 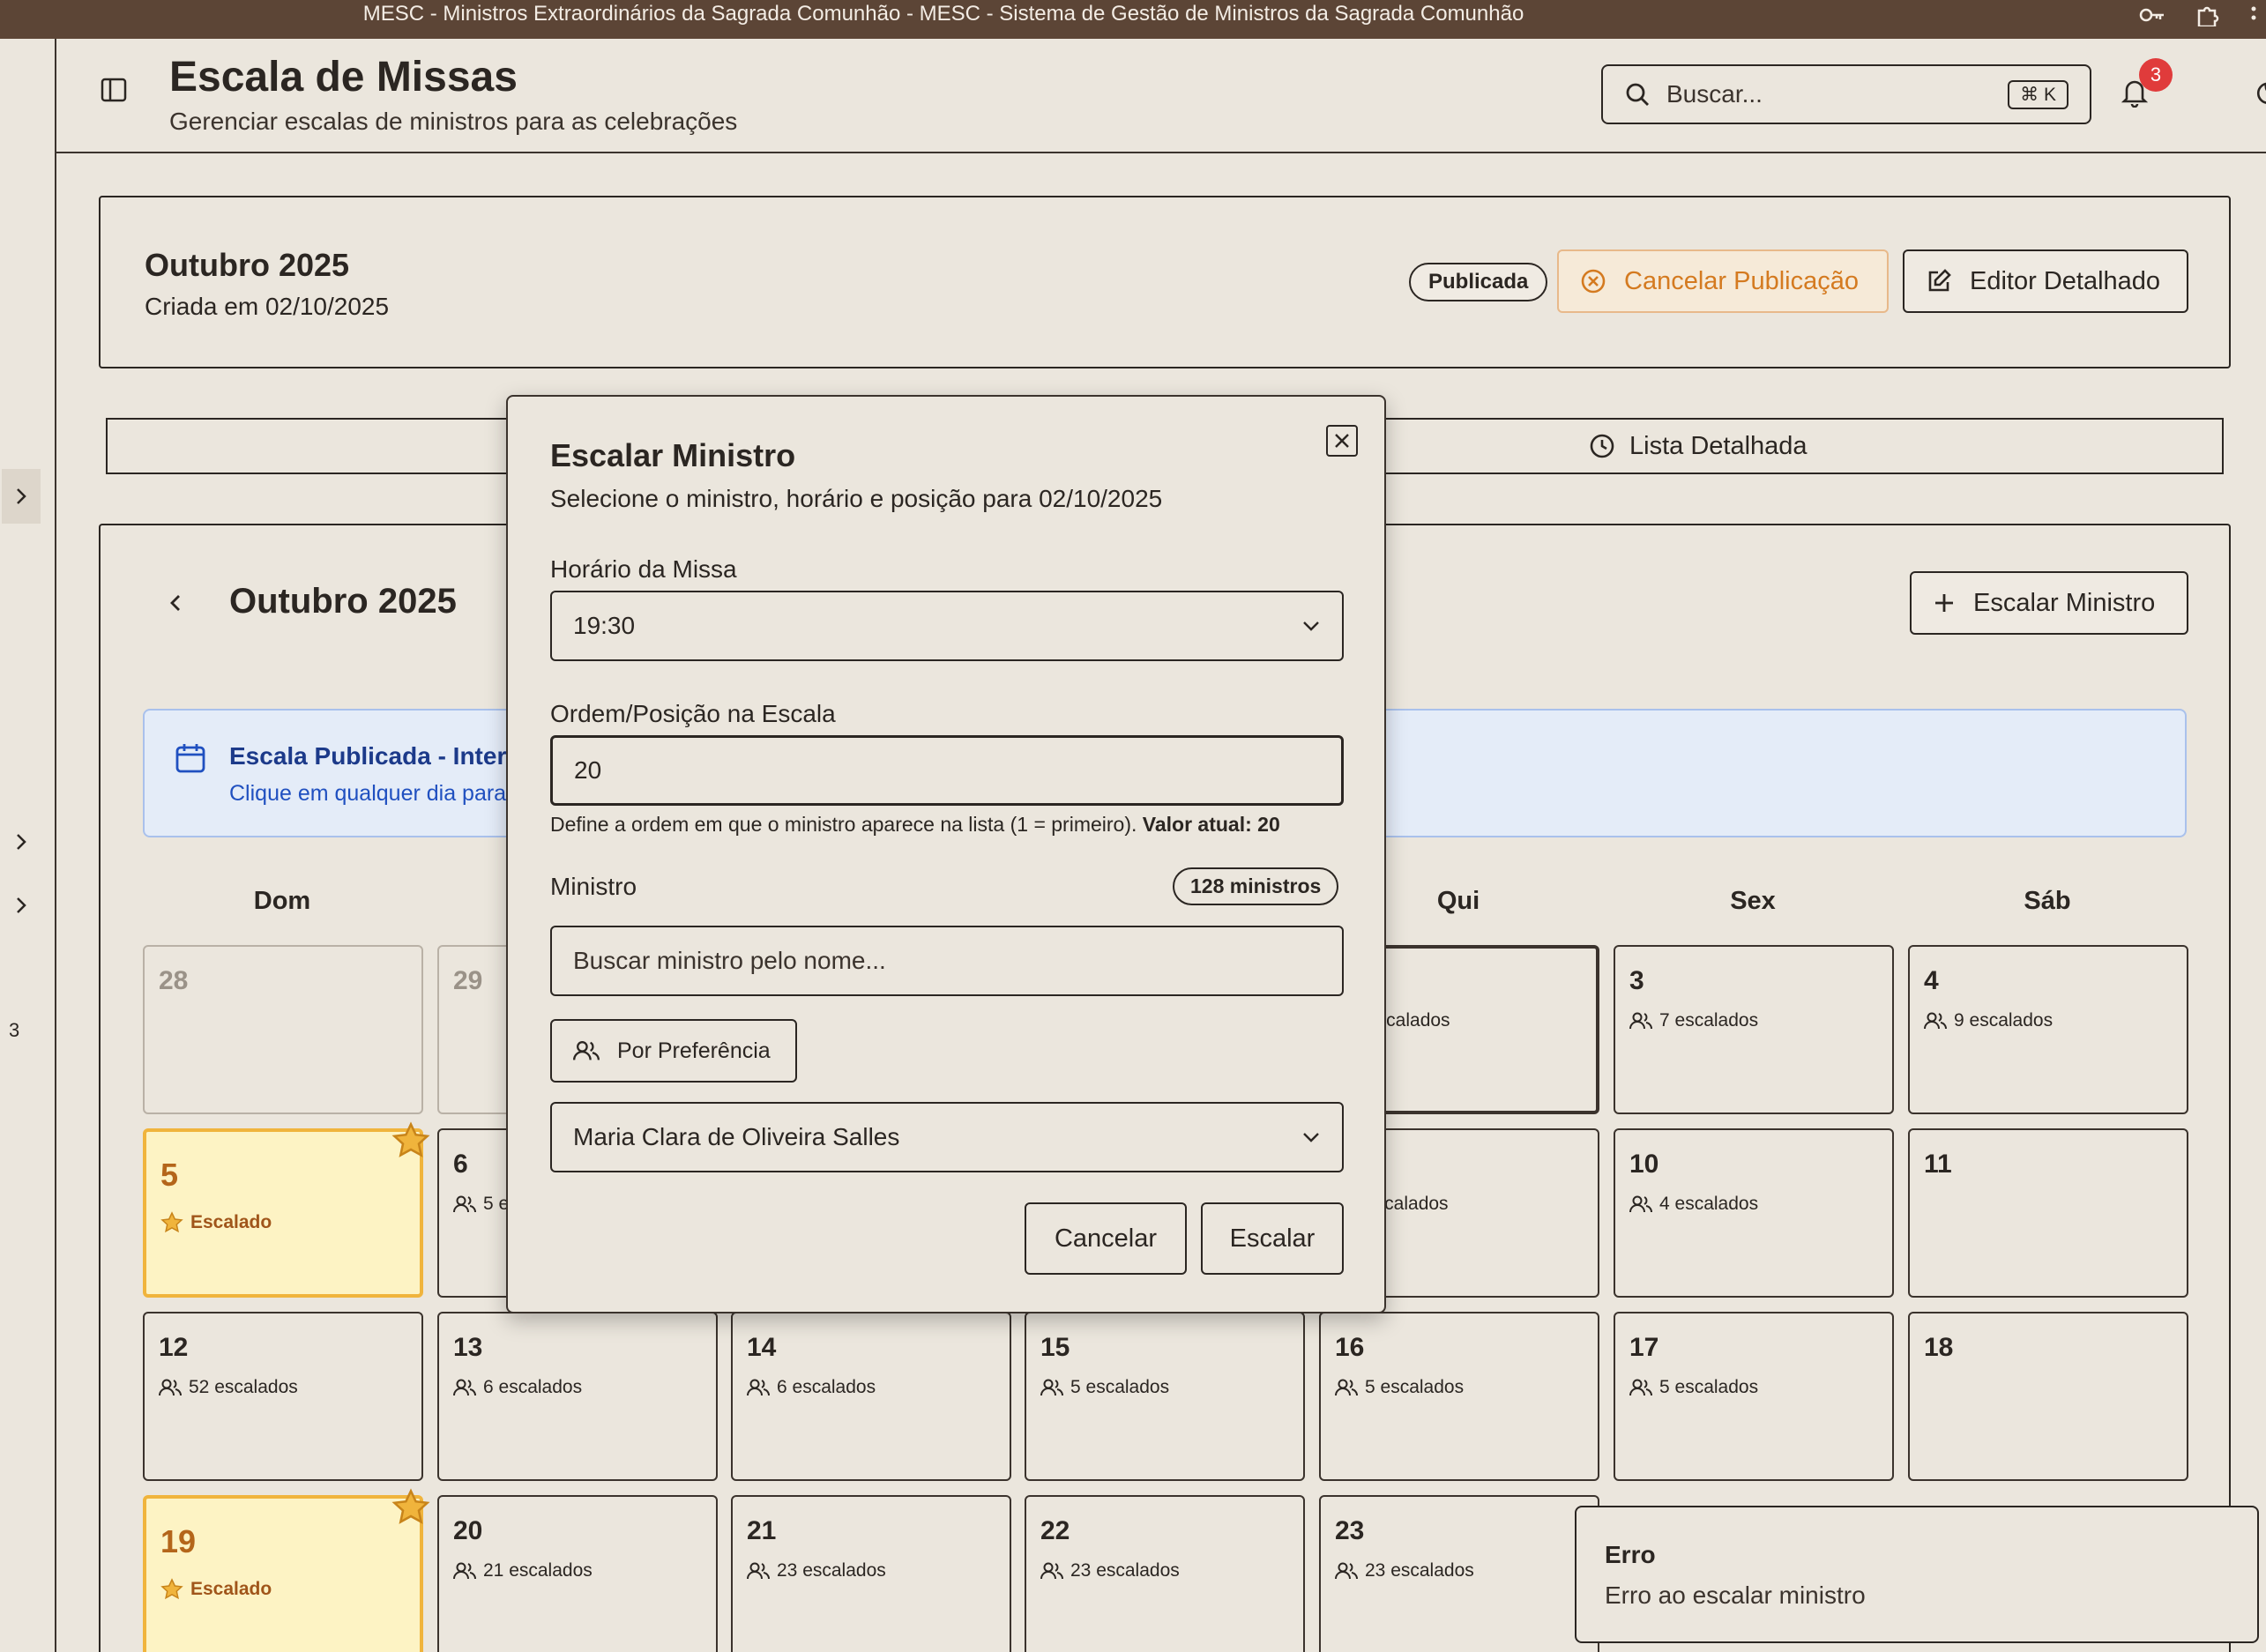 What do you see at coordinates (114, 90) in the screenshot?
I see `sidebar-toggle-icon` at bounding box center [114, 90].